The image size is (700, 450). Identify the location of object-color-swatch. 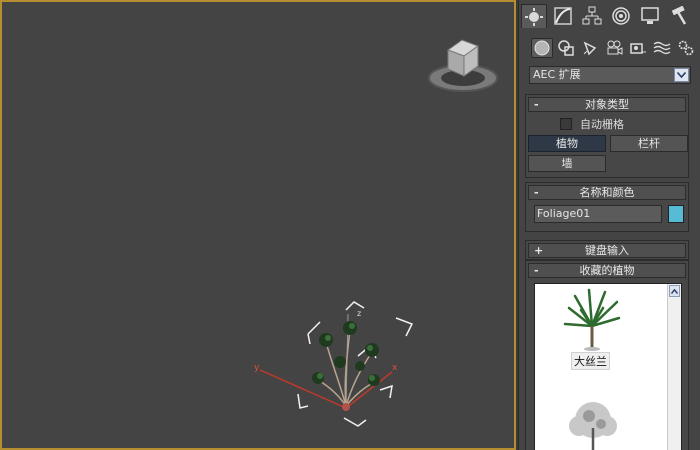
(676, 214).